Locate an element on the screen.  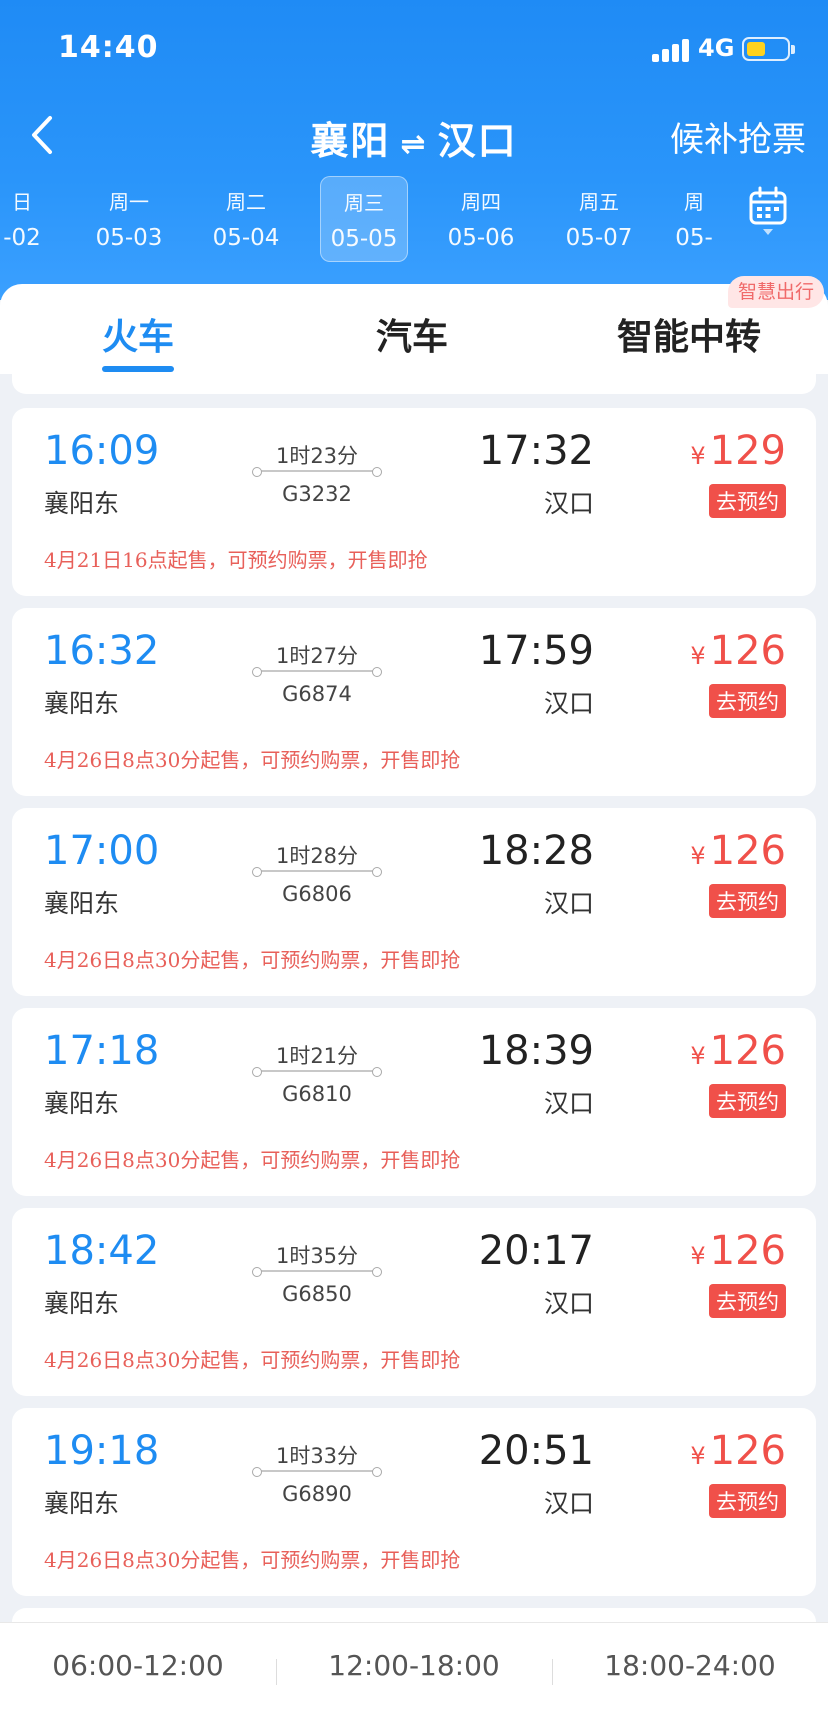
date-item: 周五 05-07 is located at coordinates (599, 219).